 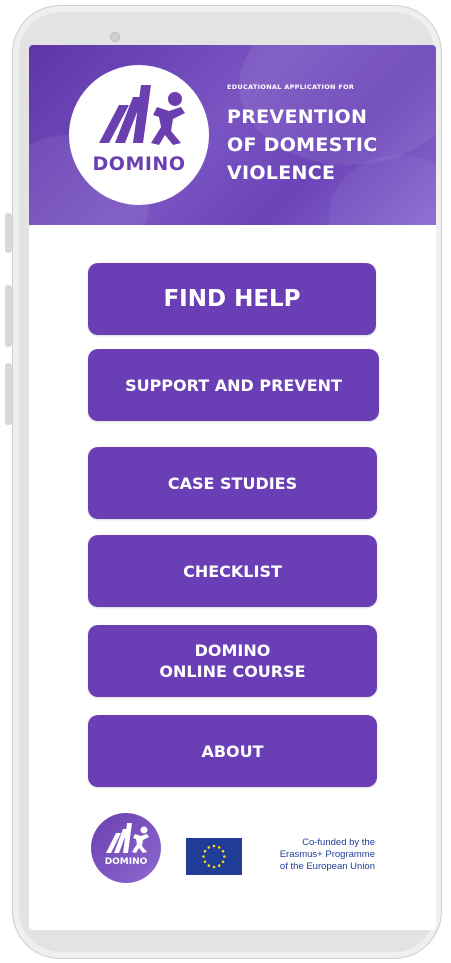 I want to click on logo-text: DOMINO, so click(x=139, y=164).